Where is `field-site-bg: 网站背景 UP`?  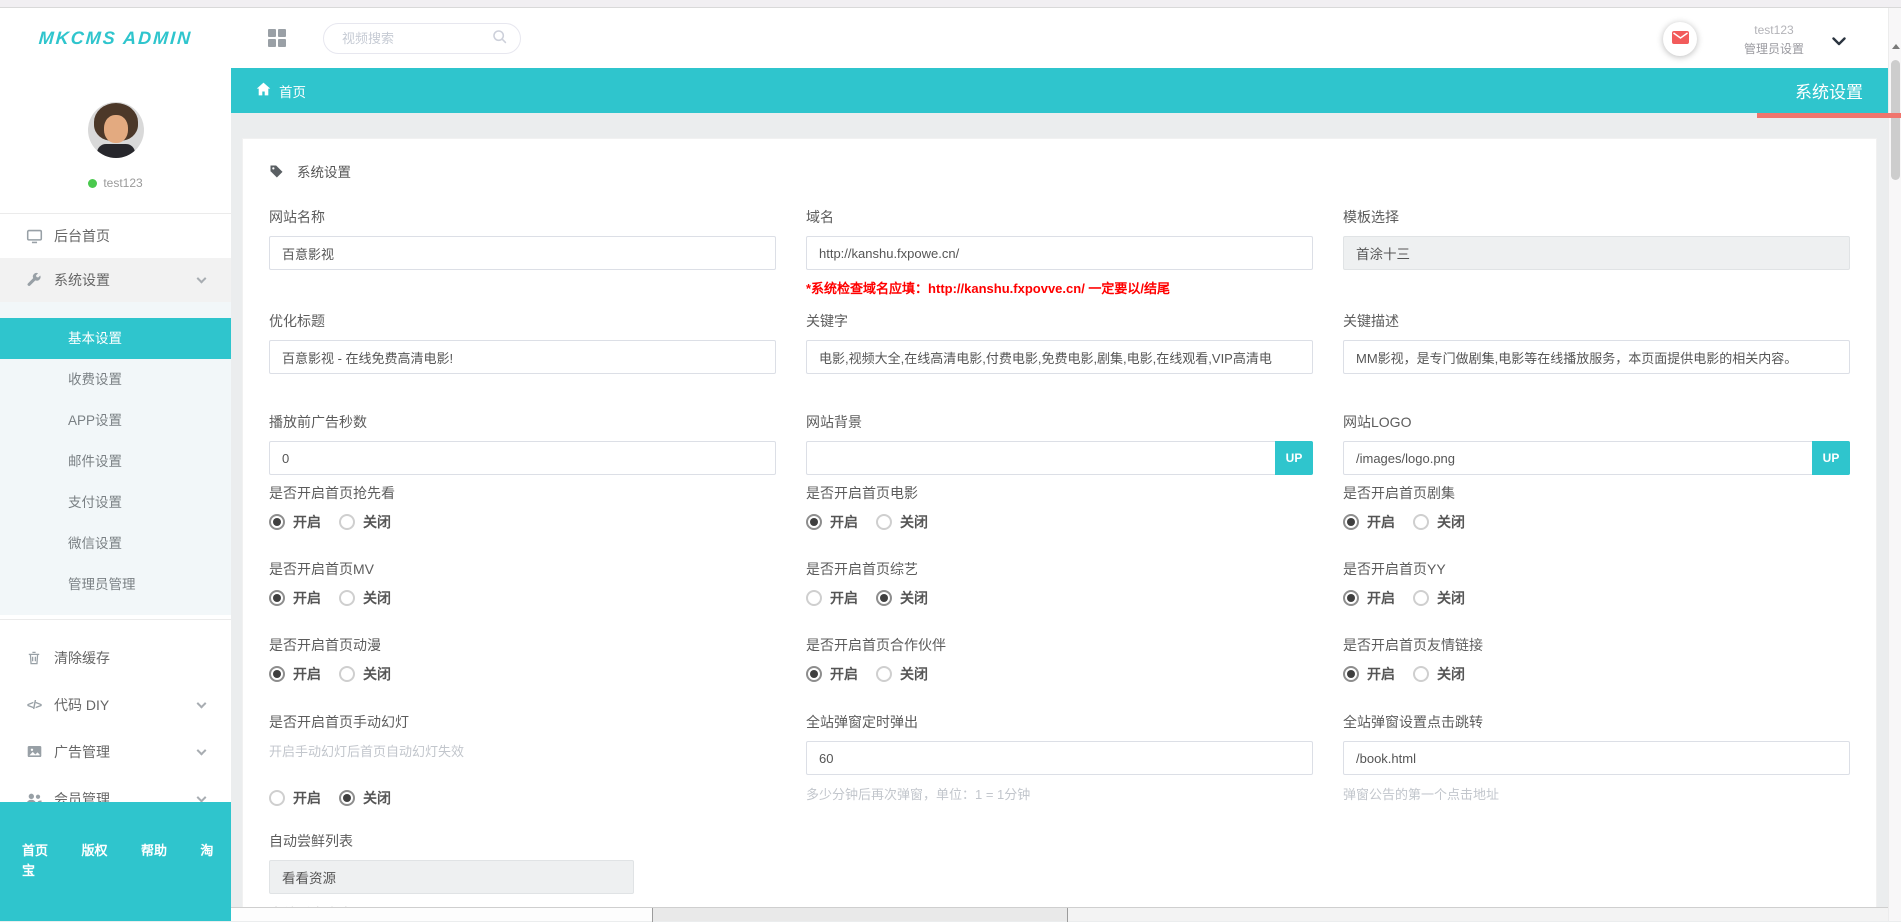
field-site-bg: 网站背景 UP is located at coordinates (1059, 443).